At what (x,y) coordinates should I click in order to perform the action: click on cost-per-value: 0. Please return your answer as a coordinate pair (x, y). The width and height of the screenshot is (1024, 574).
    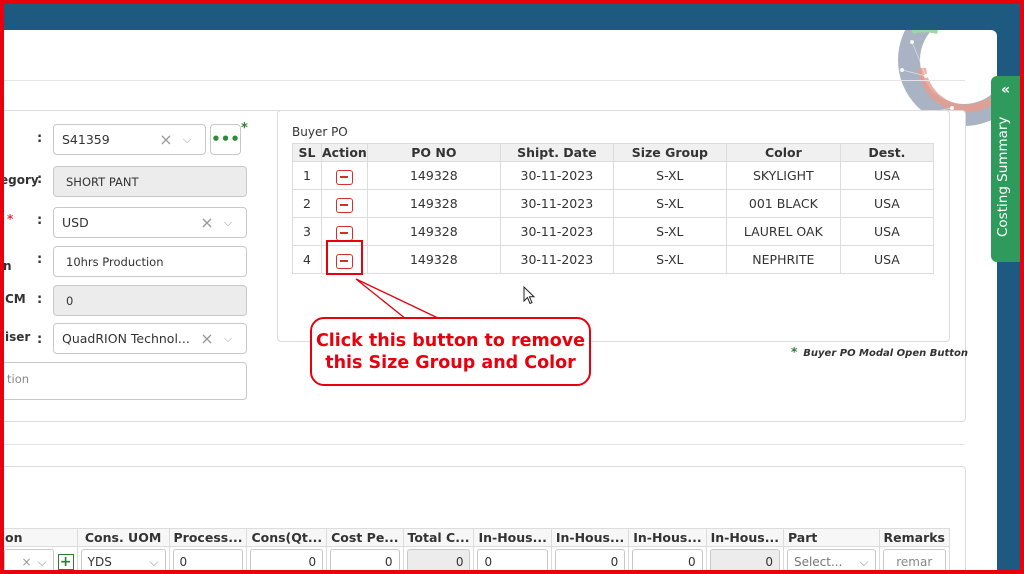
    Looking at the image, I should click on (388, 562).